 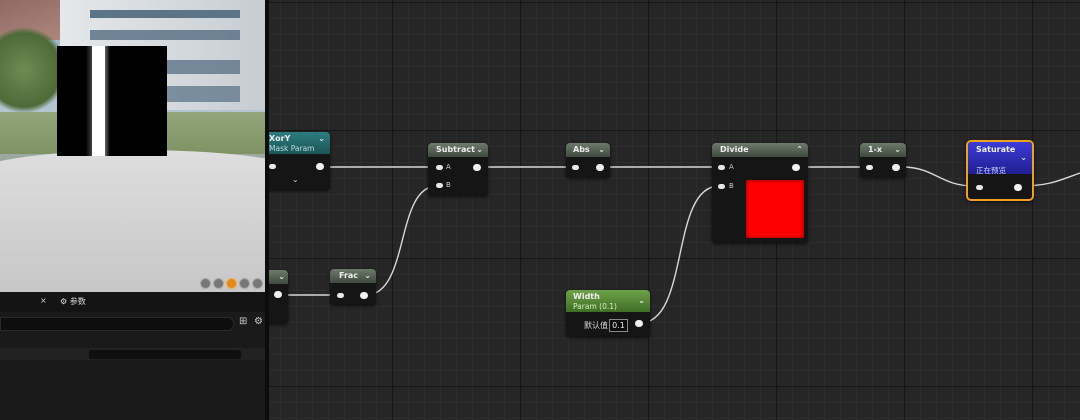 What do you see at coordinates (43, 300) in the screenshot?
I see `close-icon: ×` at bounding box center [43, 300].